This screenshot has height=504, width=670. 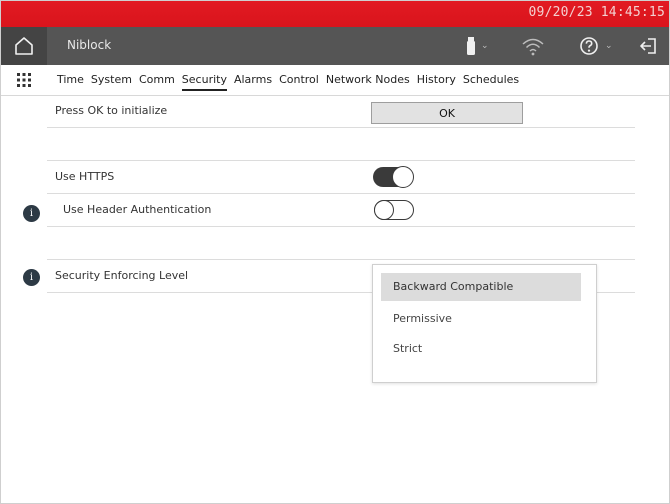 I want to click on tab-time: Time, so click(x=70, y=80).